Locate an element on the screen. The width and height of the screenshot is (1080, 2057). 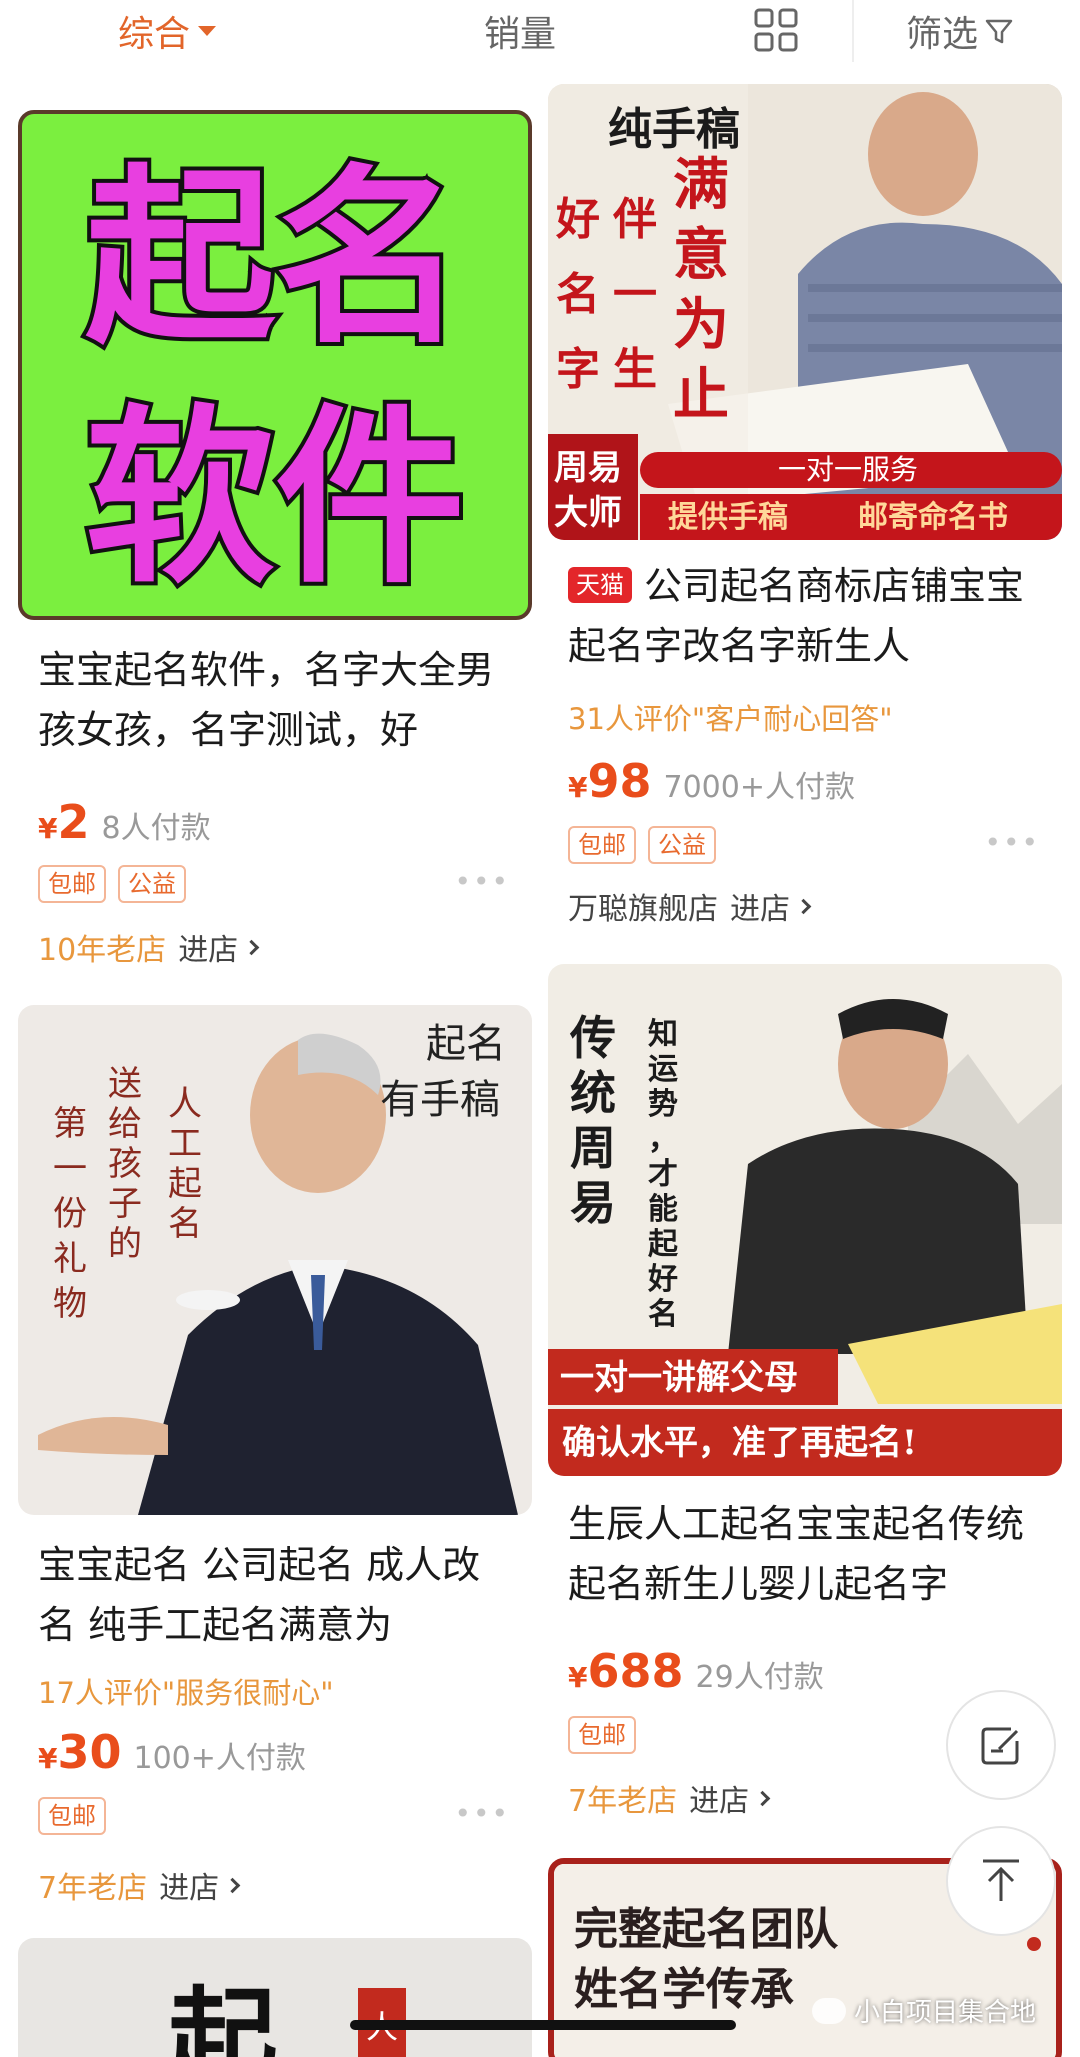
image-text: 满 is located at coordinates (701, 185).